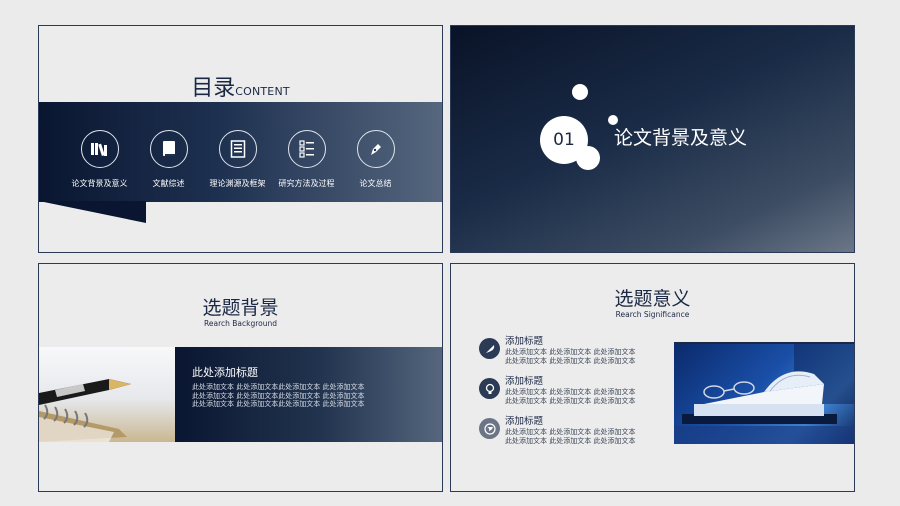 This screenshot has height=506, width=900. What do you see at coordinates (489, 348) in the screenshot?
I see `feather-icon` at bounding box center [489, 348].